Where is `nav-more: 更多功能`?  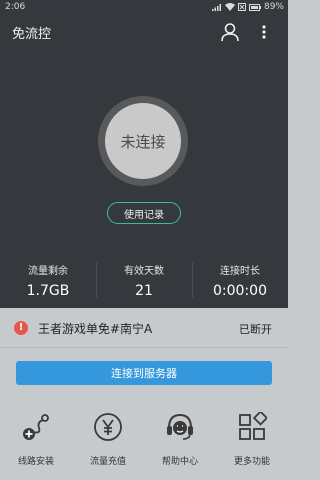
nav-more: 更多功能 is located at coordinates (252, 445).